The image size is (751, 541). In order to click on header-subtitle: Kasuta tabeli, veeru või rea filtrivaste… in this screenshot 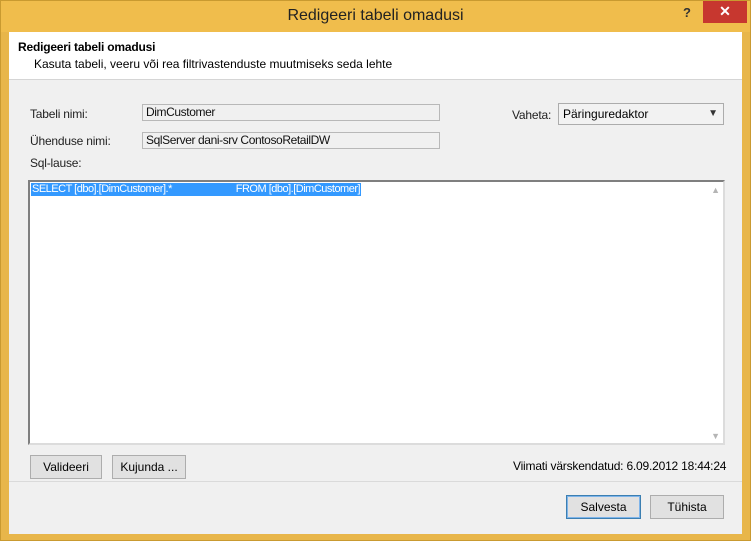, I will do `click(213, 64)`.